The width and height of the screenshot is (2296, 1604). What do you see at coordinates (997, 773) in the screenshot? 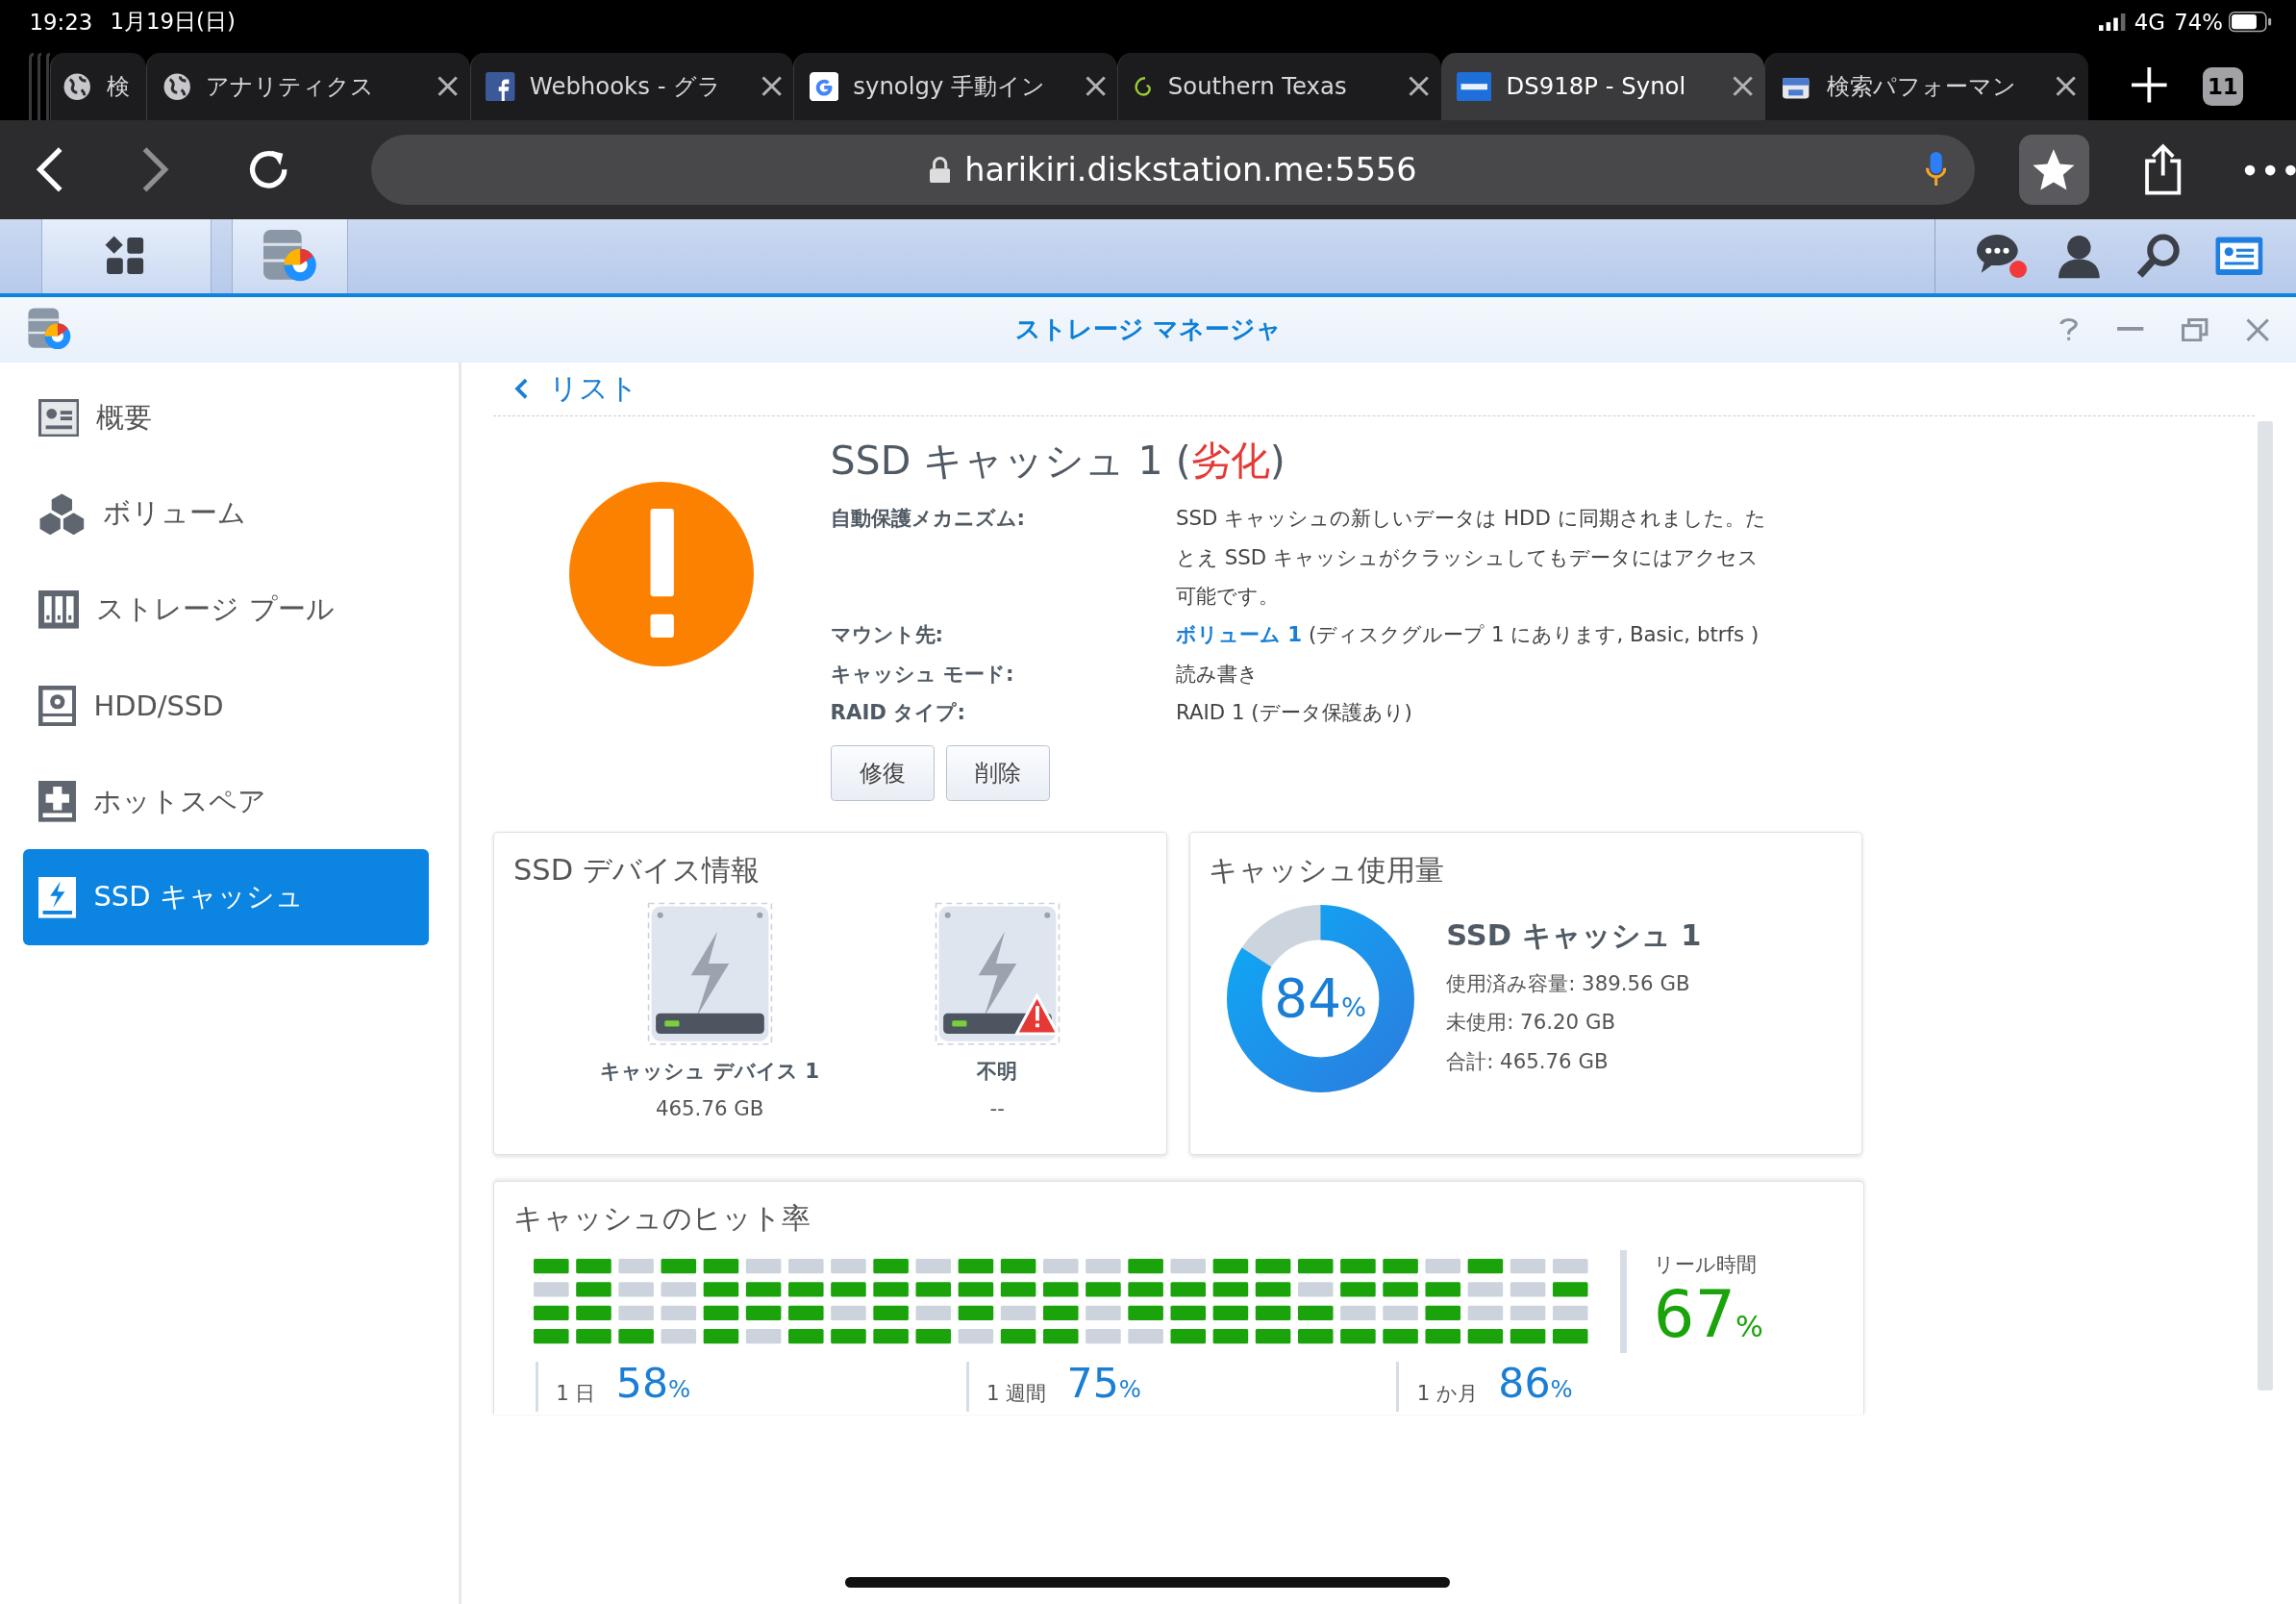
I see `delete-button: 削除` at bounding box center [997, 773].